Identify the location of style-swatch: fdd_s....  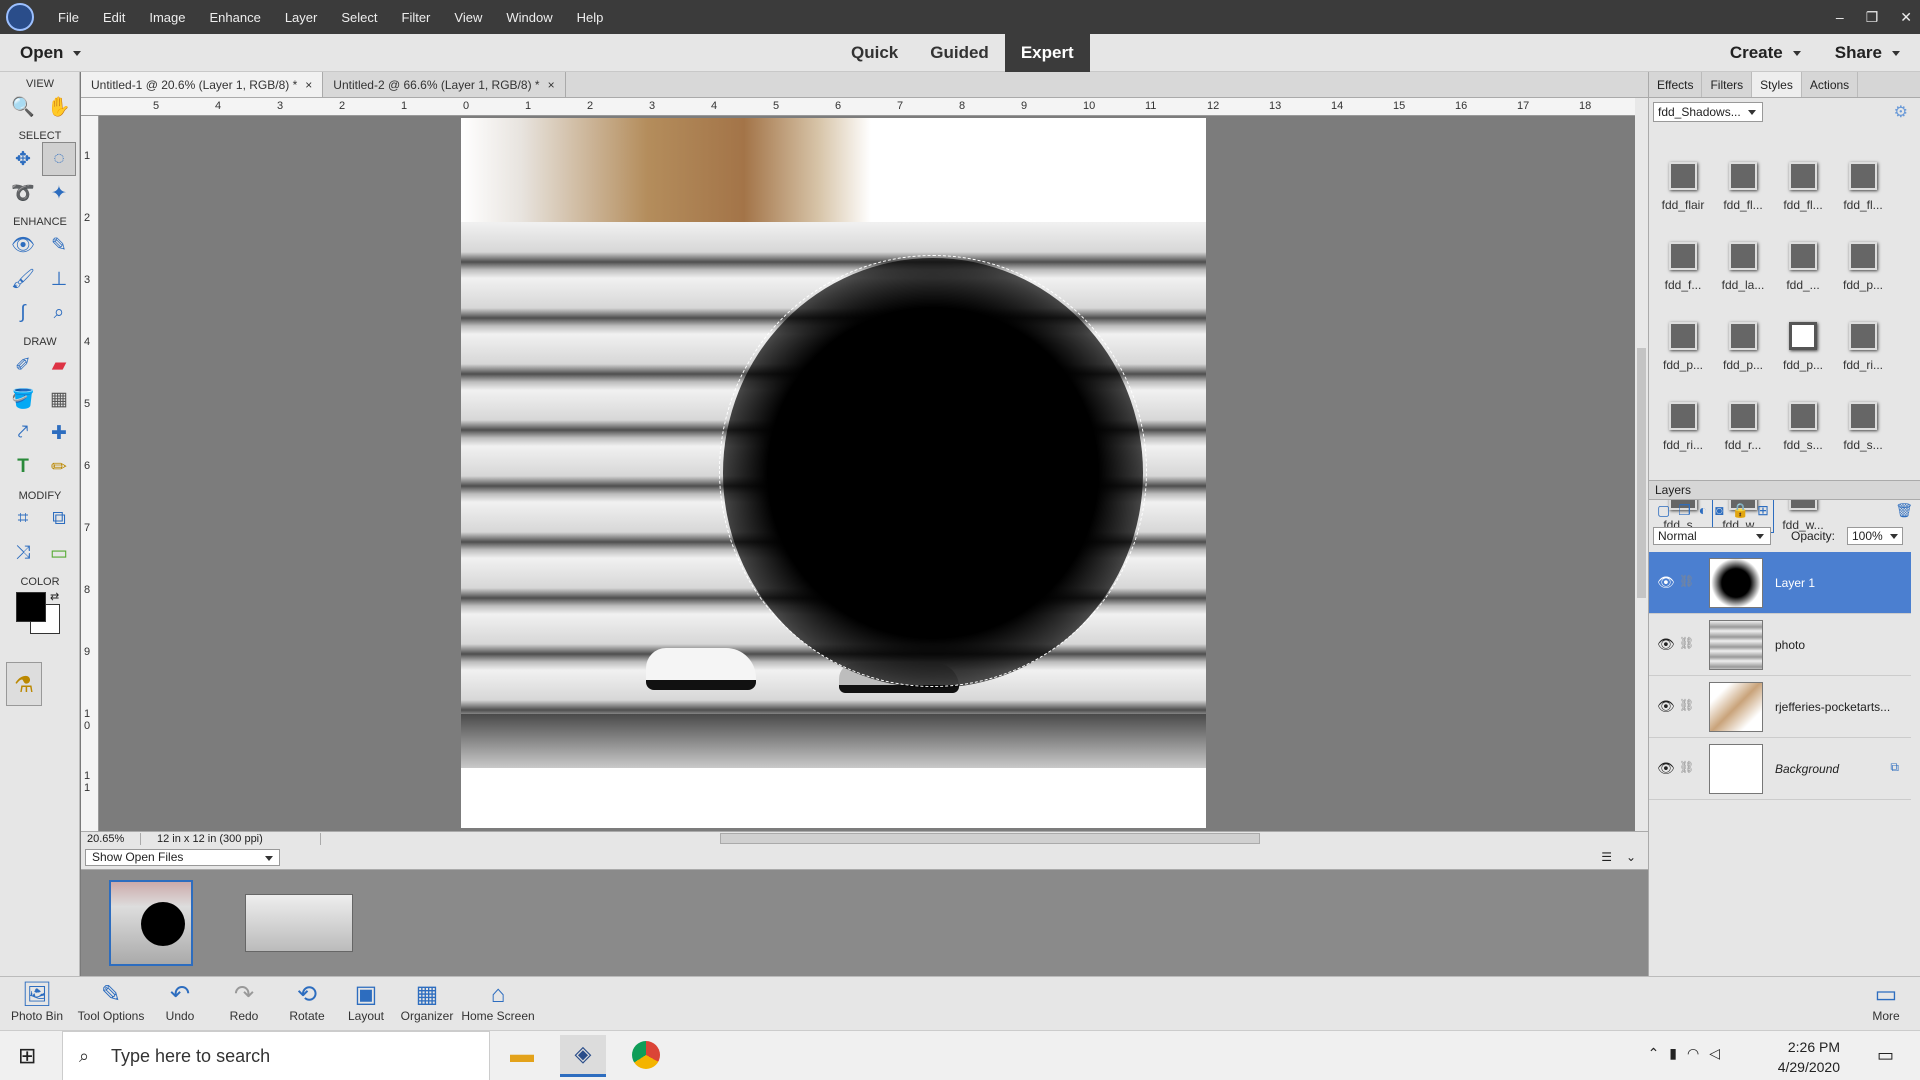
(1863, 427).